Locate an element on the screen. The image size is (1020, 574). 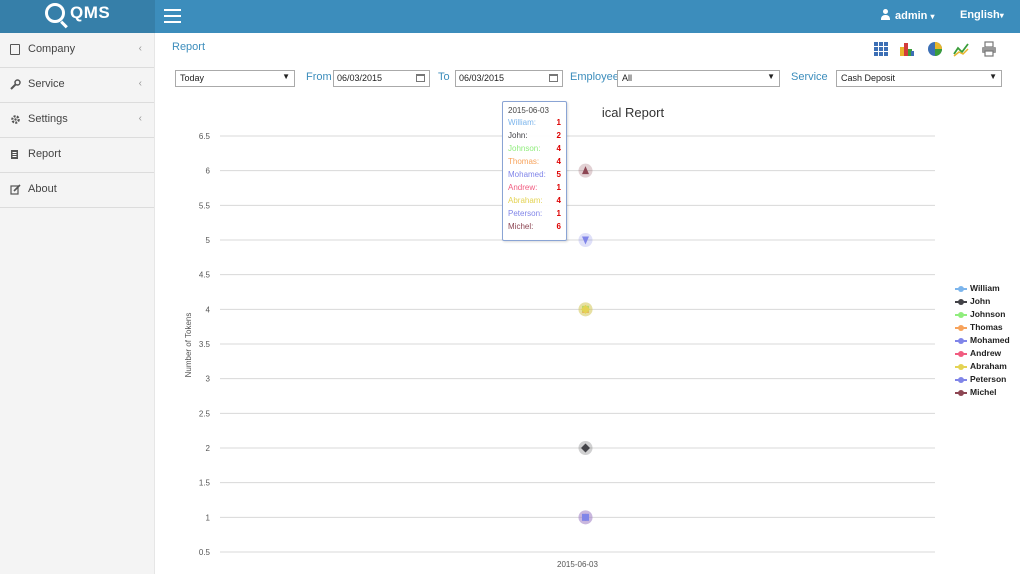
tooltip-row: Mohamed: 5 is located at coordinates (534, 176).